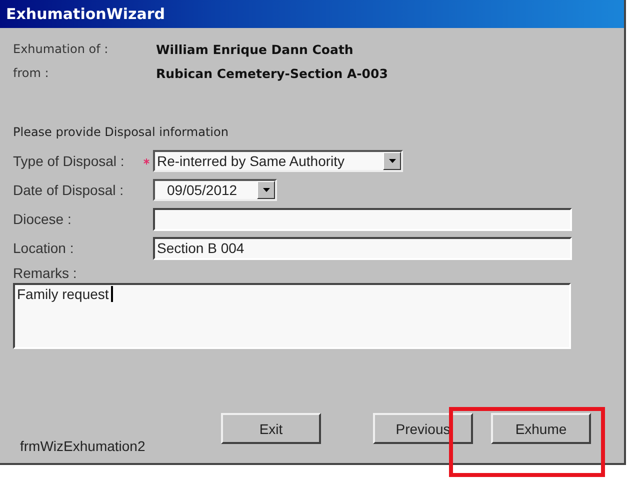  What do you see at coordinates (45, 274) in the screenshot?
I see `field-label: Remarks :` at bounding box center [45, 274].